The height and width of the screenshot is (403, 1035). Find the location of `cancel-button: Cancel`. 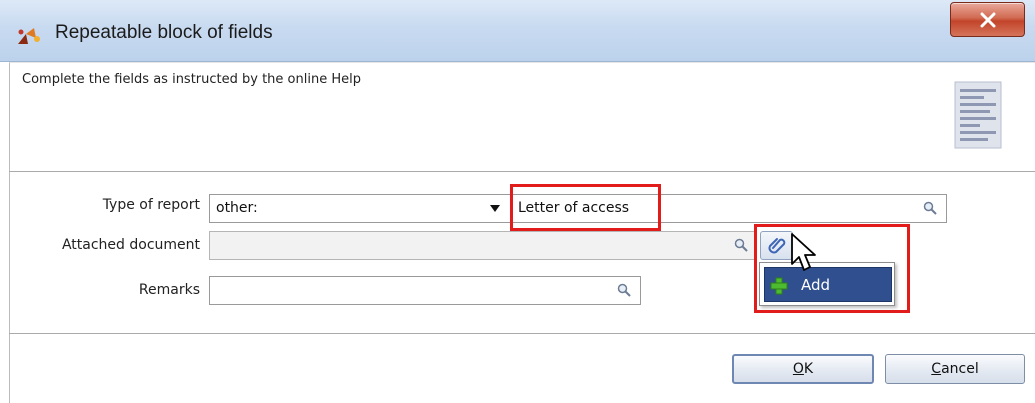

cancel-button: Cancel is located at coordinates (955, 369).